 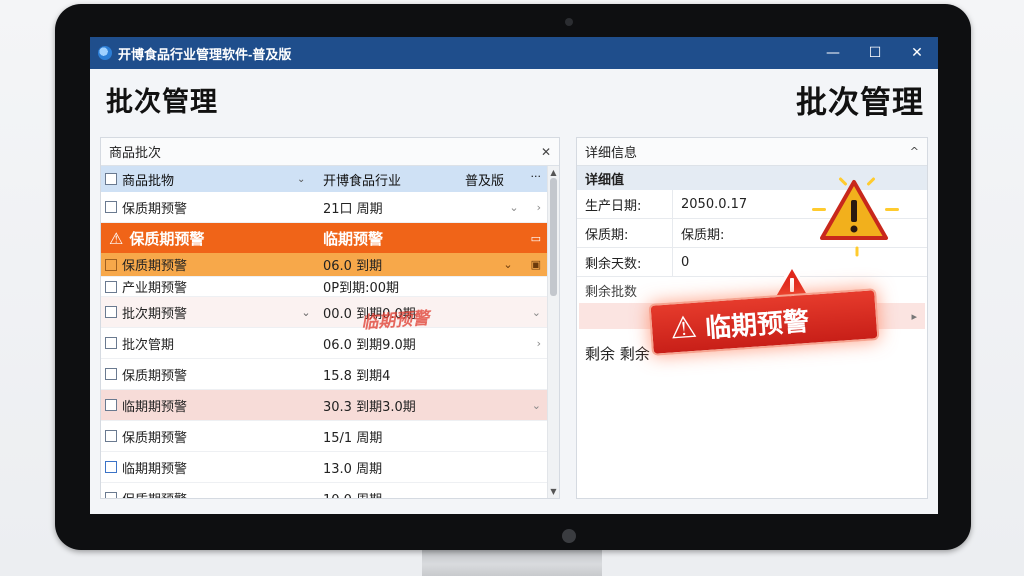 What do you see at coordinates (324, 238) in the screenshot?
I see `table-row-warning-highlight: ⚠ 保质期预警 临期预警 ▭` at bounding box center [324, 238].